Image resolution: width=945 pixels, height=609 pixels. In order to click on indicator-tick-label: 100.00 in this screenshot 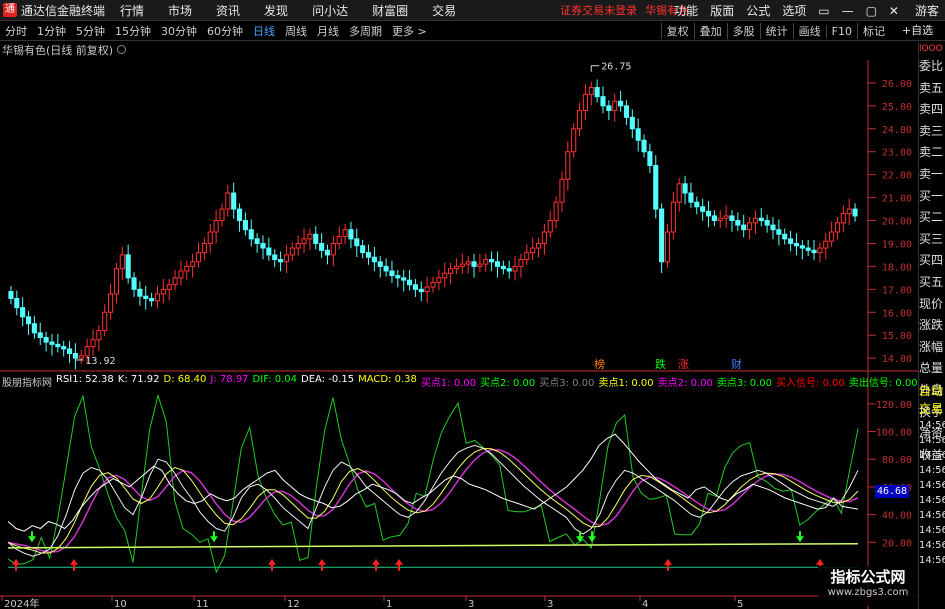, I will do `click(894, 433)`.